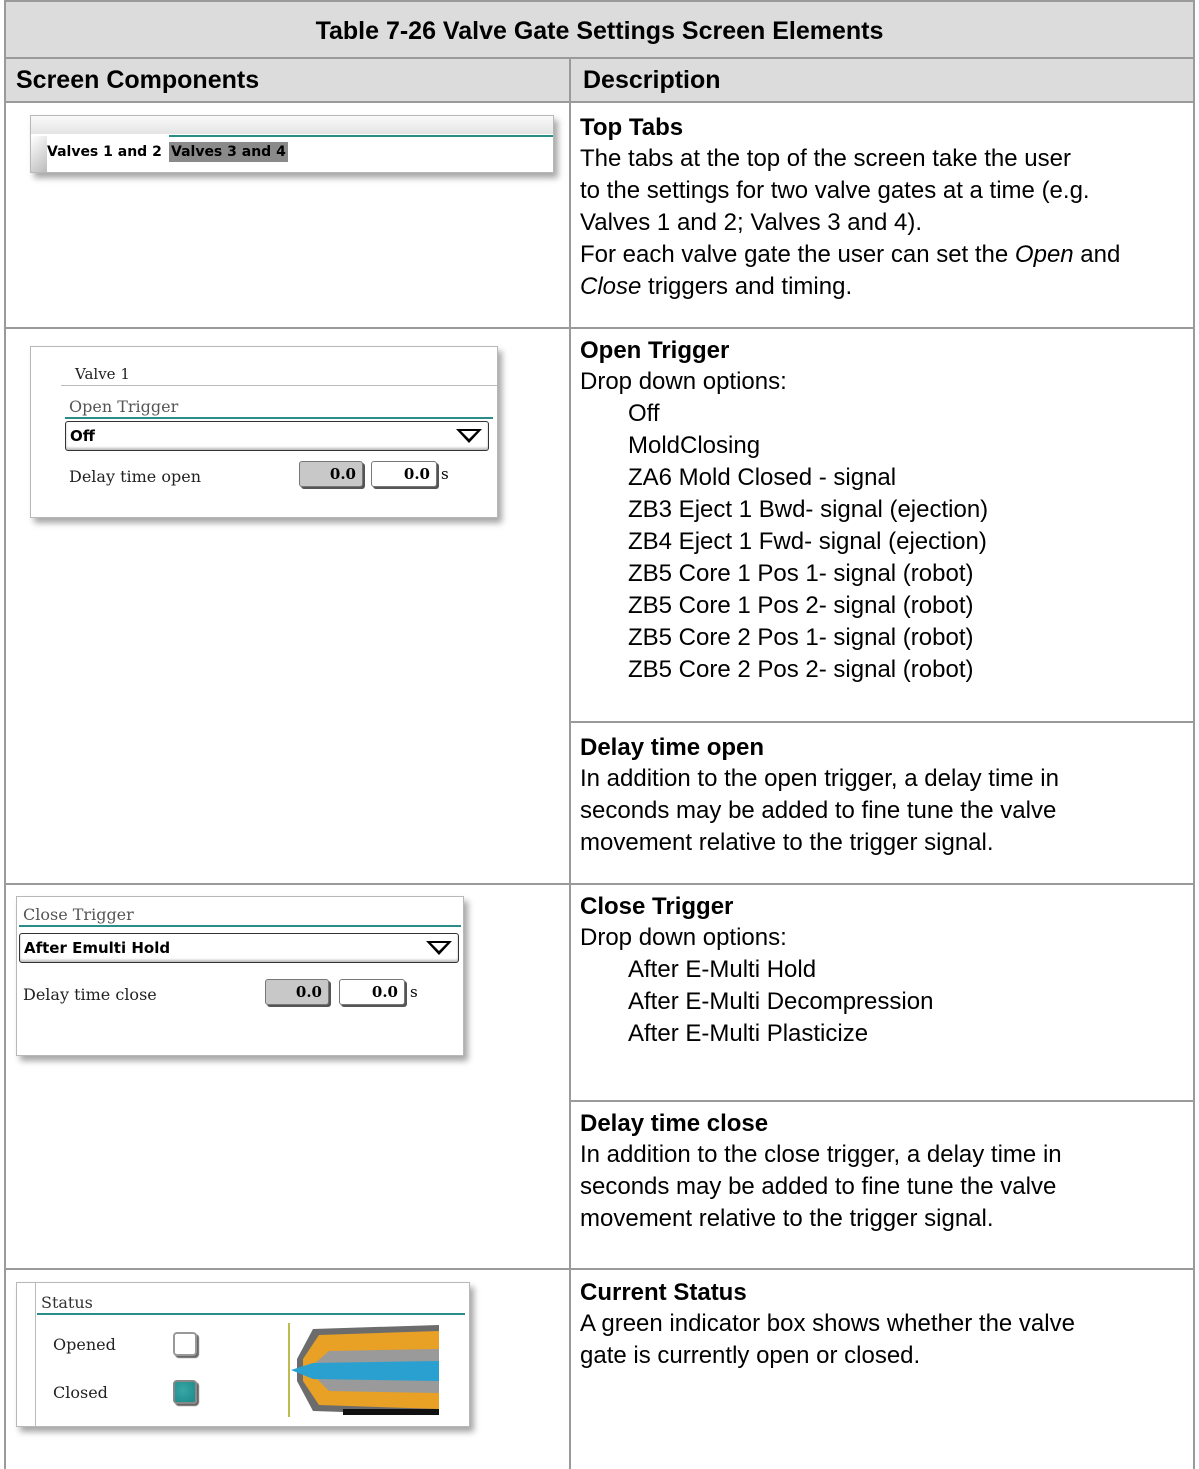  Describe the element at coordinates (611, 286) in the screenshot. I see `desc-italic: Close` at that location.